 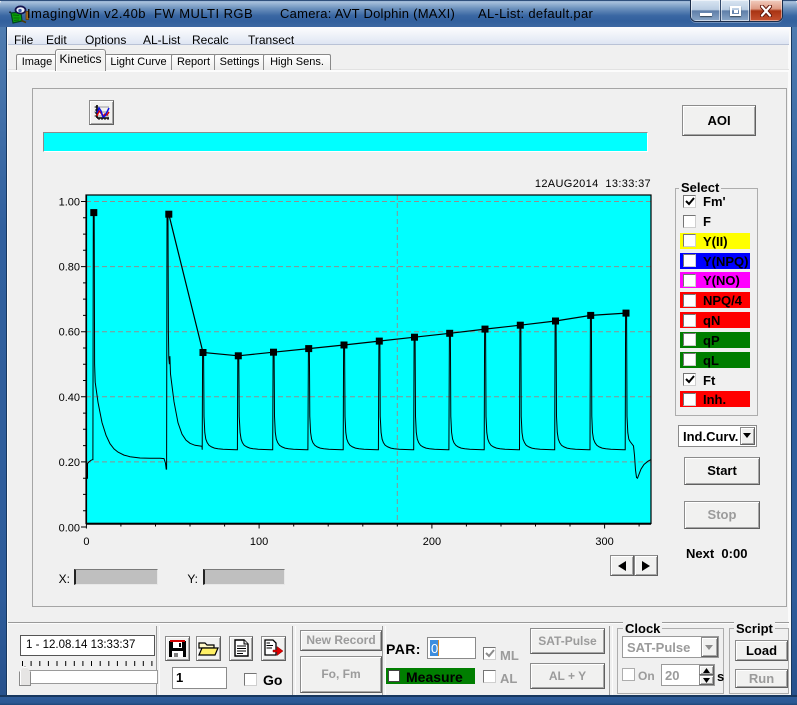 What do you see at coordinates (69, 268) in the screenshot?
I see `svg-text: 0.80` at bounding box center [69, 268].